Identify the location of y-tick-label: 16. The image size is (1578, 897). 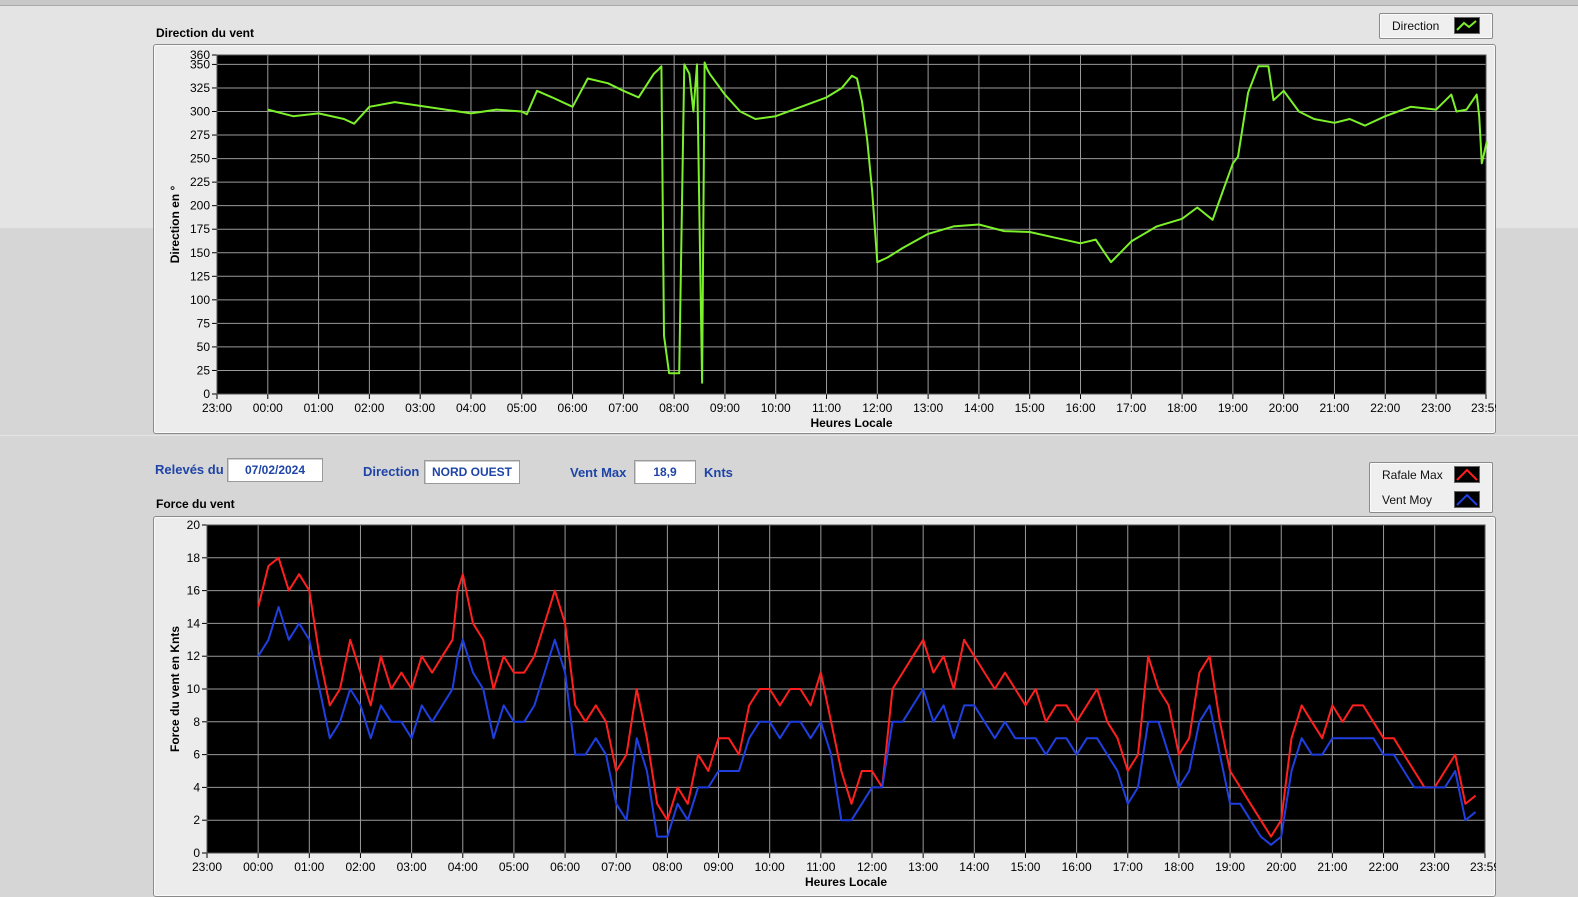
(194, 591).